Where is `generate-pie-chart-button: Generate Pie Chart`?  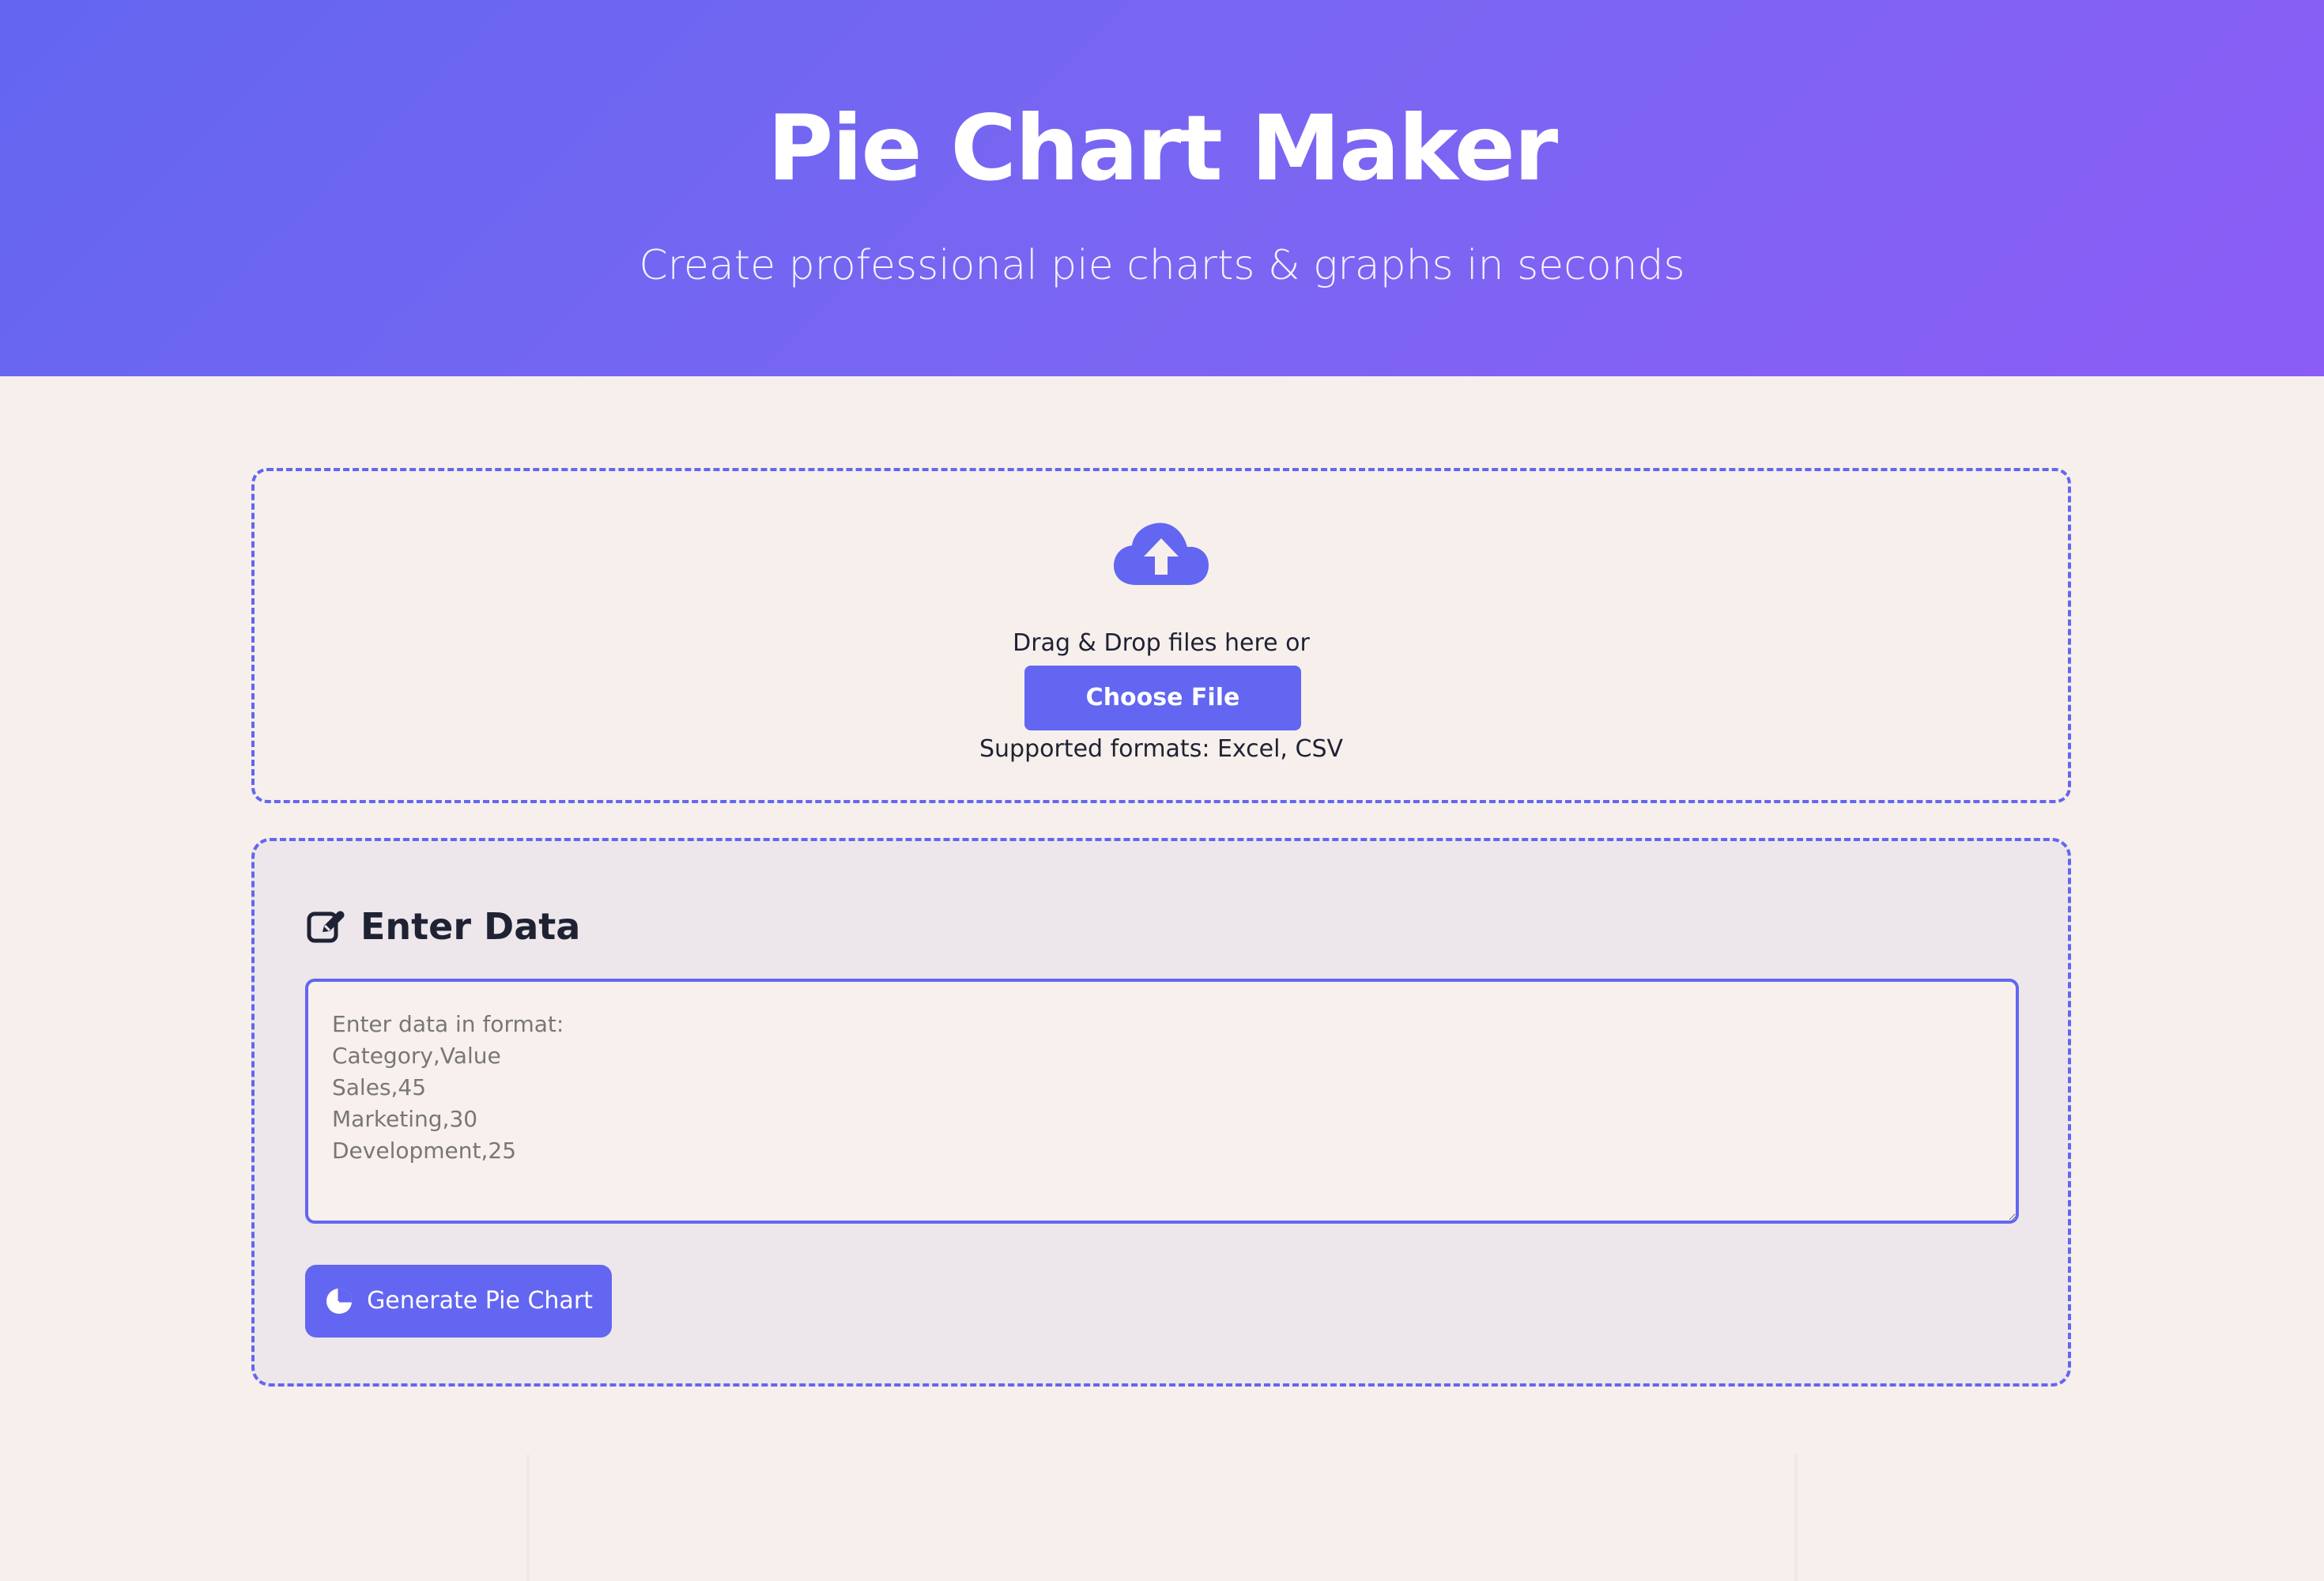 generate-pie-chart-button: Generate Pie Chart is located at coordinates (458, 1301).